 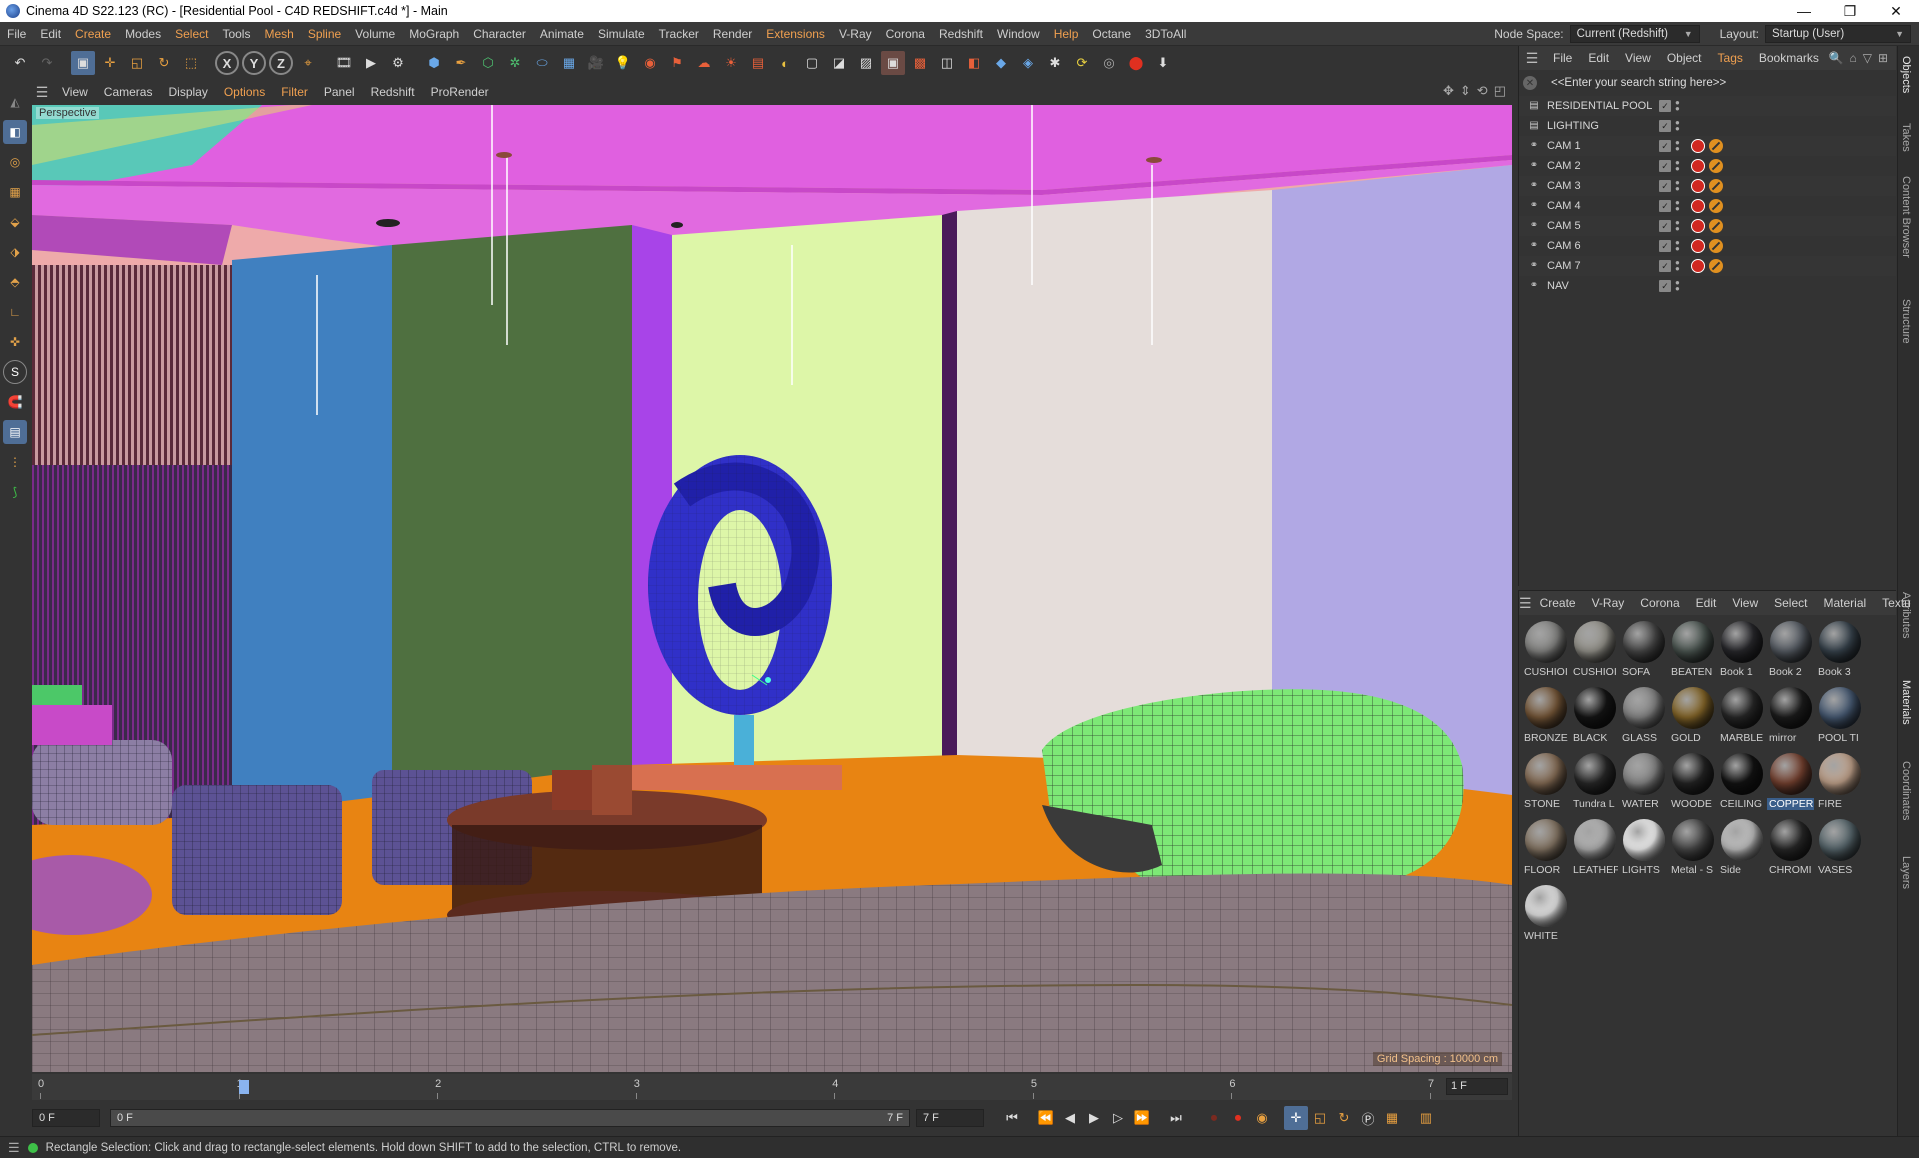 I want to click on camera-icon: 🎥, so click(x=596, y=63).